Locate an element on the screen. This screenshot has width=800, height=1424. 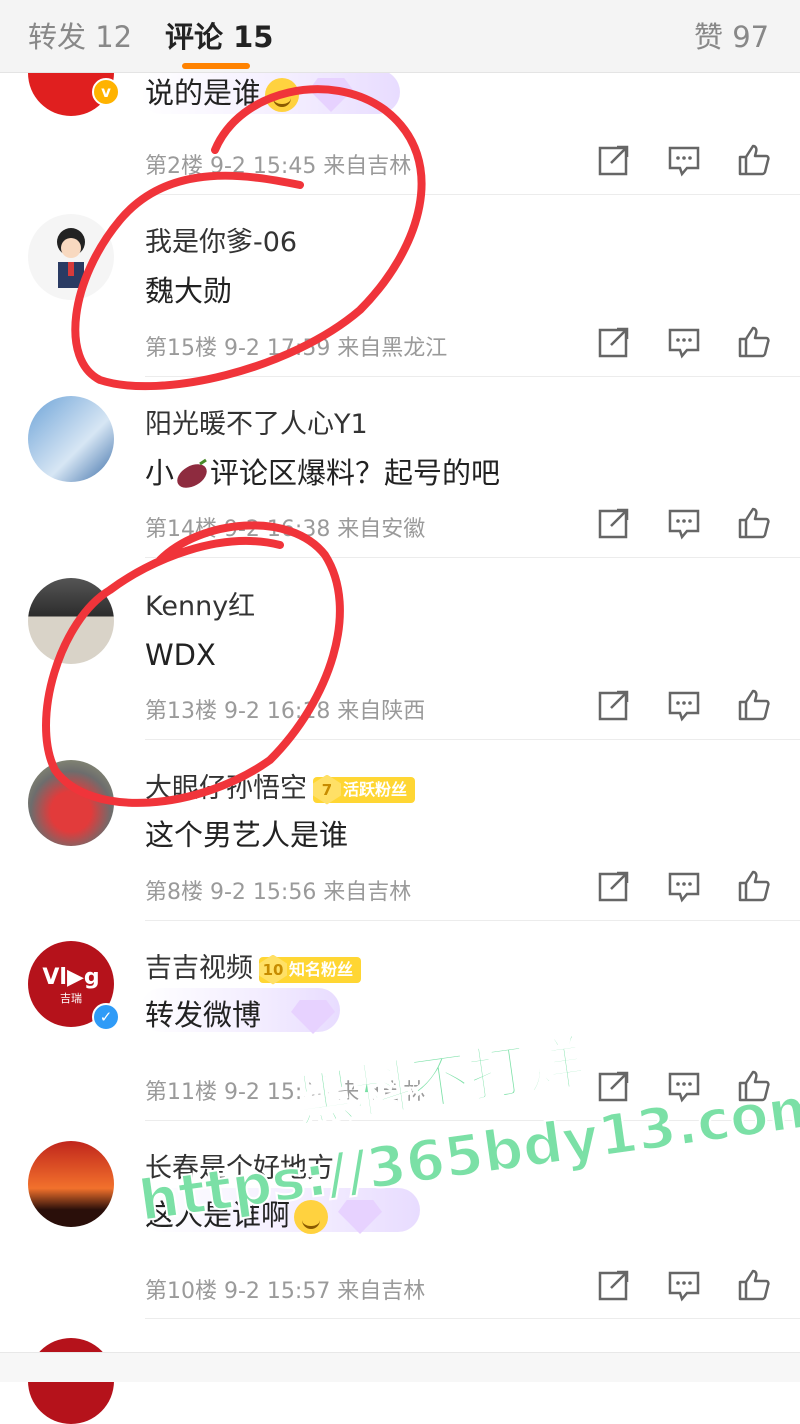
fan-badge-label: 知名粉丝 is located at coordinates (321, 969).